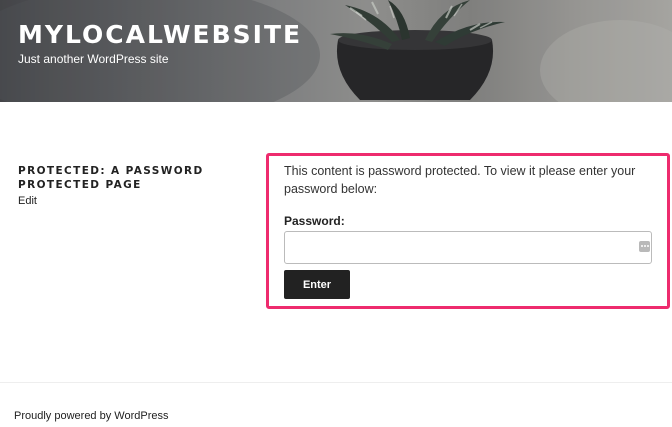  I want to click on password-label: Password:, so click(314, 221).